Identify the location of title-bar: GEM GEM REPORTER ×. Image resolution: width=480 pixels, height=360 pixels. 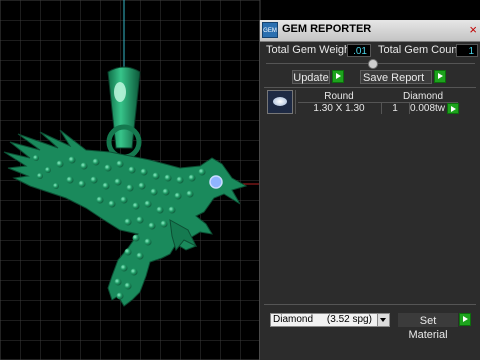
(370, 31).